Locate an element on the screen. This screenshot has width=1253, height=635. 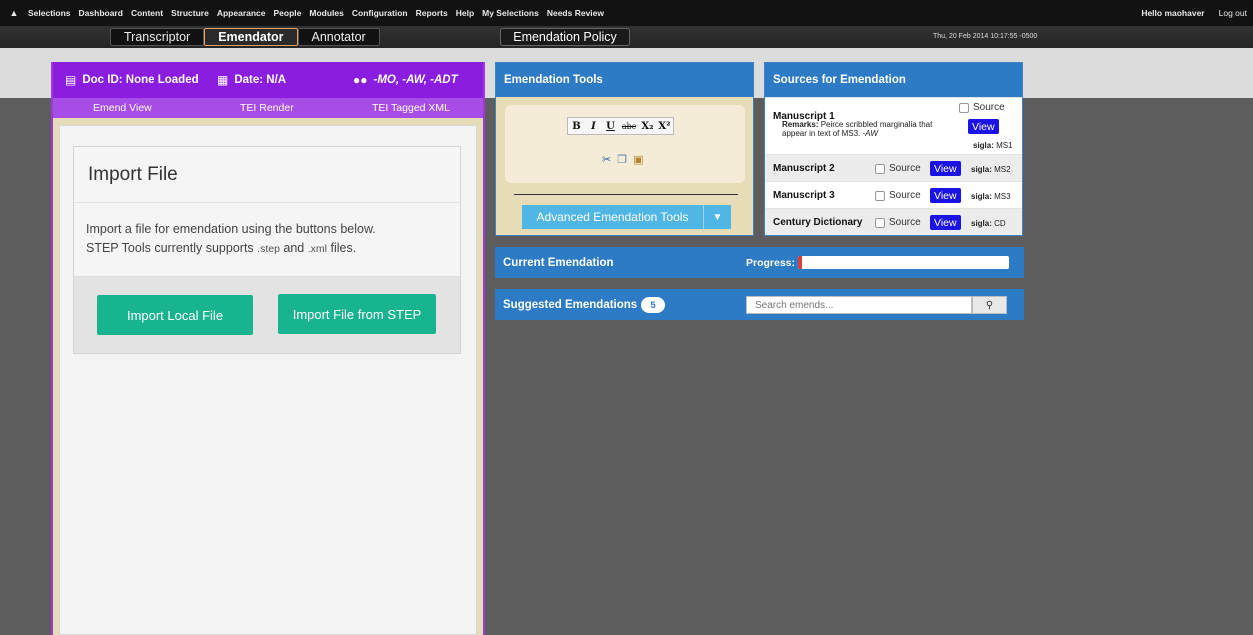
tab-tei-render: TEI Render is located at coordinates (267, 108).